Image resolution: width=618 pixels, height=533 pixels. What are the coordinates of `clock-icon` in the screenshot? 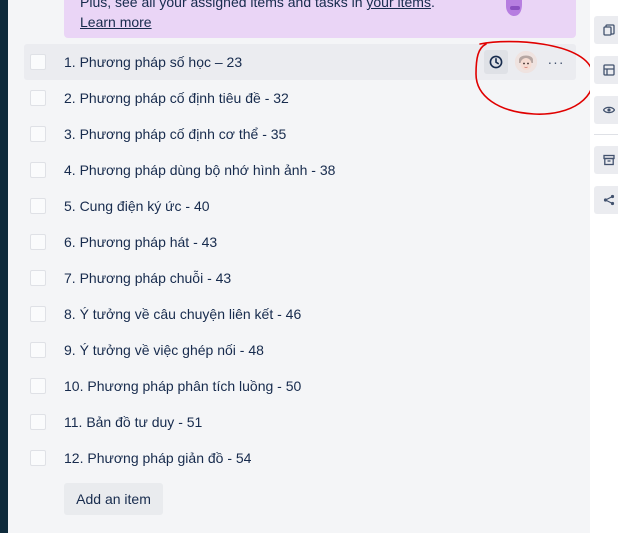 It's located at (496, 62).